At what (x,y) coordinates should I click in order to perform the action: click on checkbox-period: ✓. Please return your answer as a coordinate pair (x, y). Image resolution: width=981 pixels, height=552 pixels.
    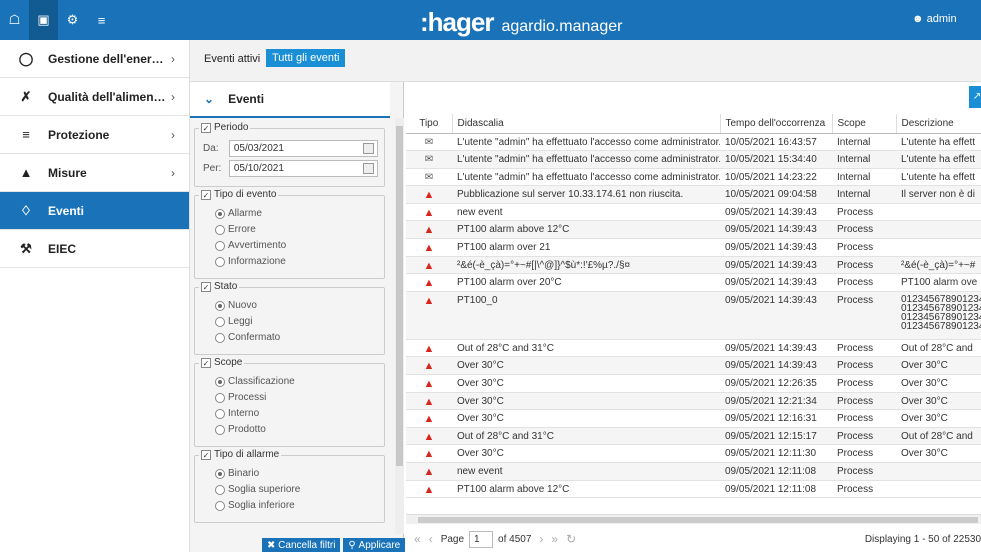
    Looking at the image, I should click on (206, 127).